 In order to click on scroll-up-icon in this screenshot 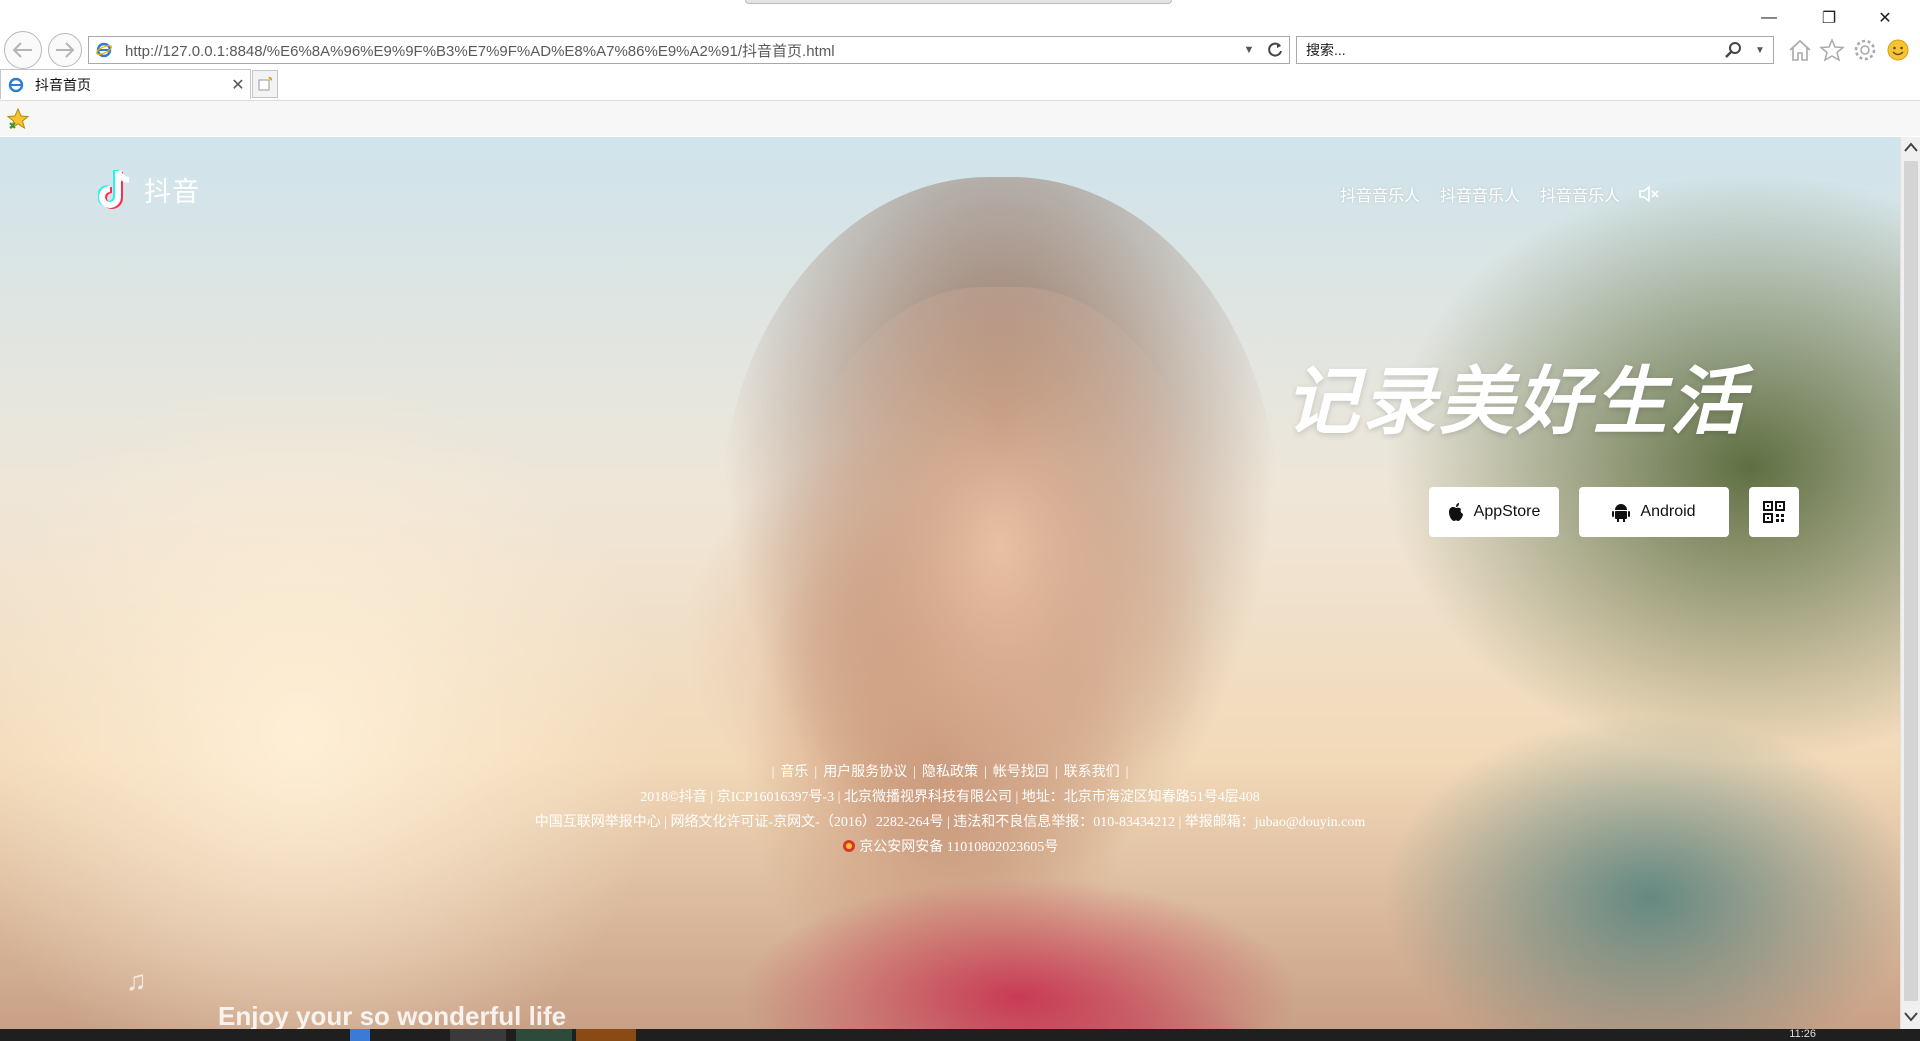, I will do `click(1910, 147)`.